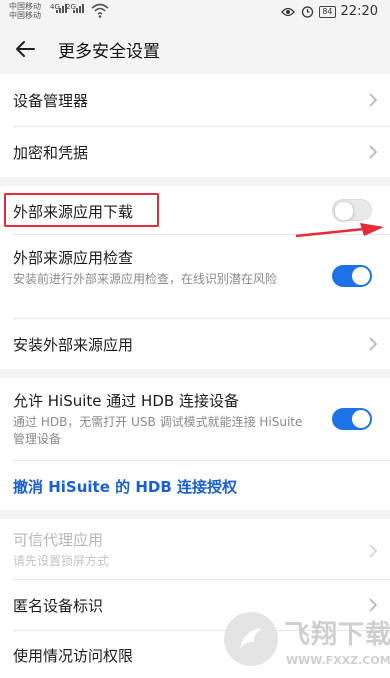 This screenshot has height=678, width=390. I want to click on row-label: 设备管理器, so click(51, 101).